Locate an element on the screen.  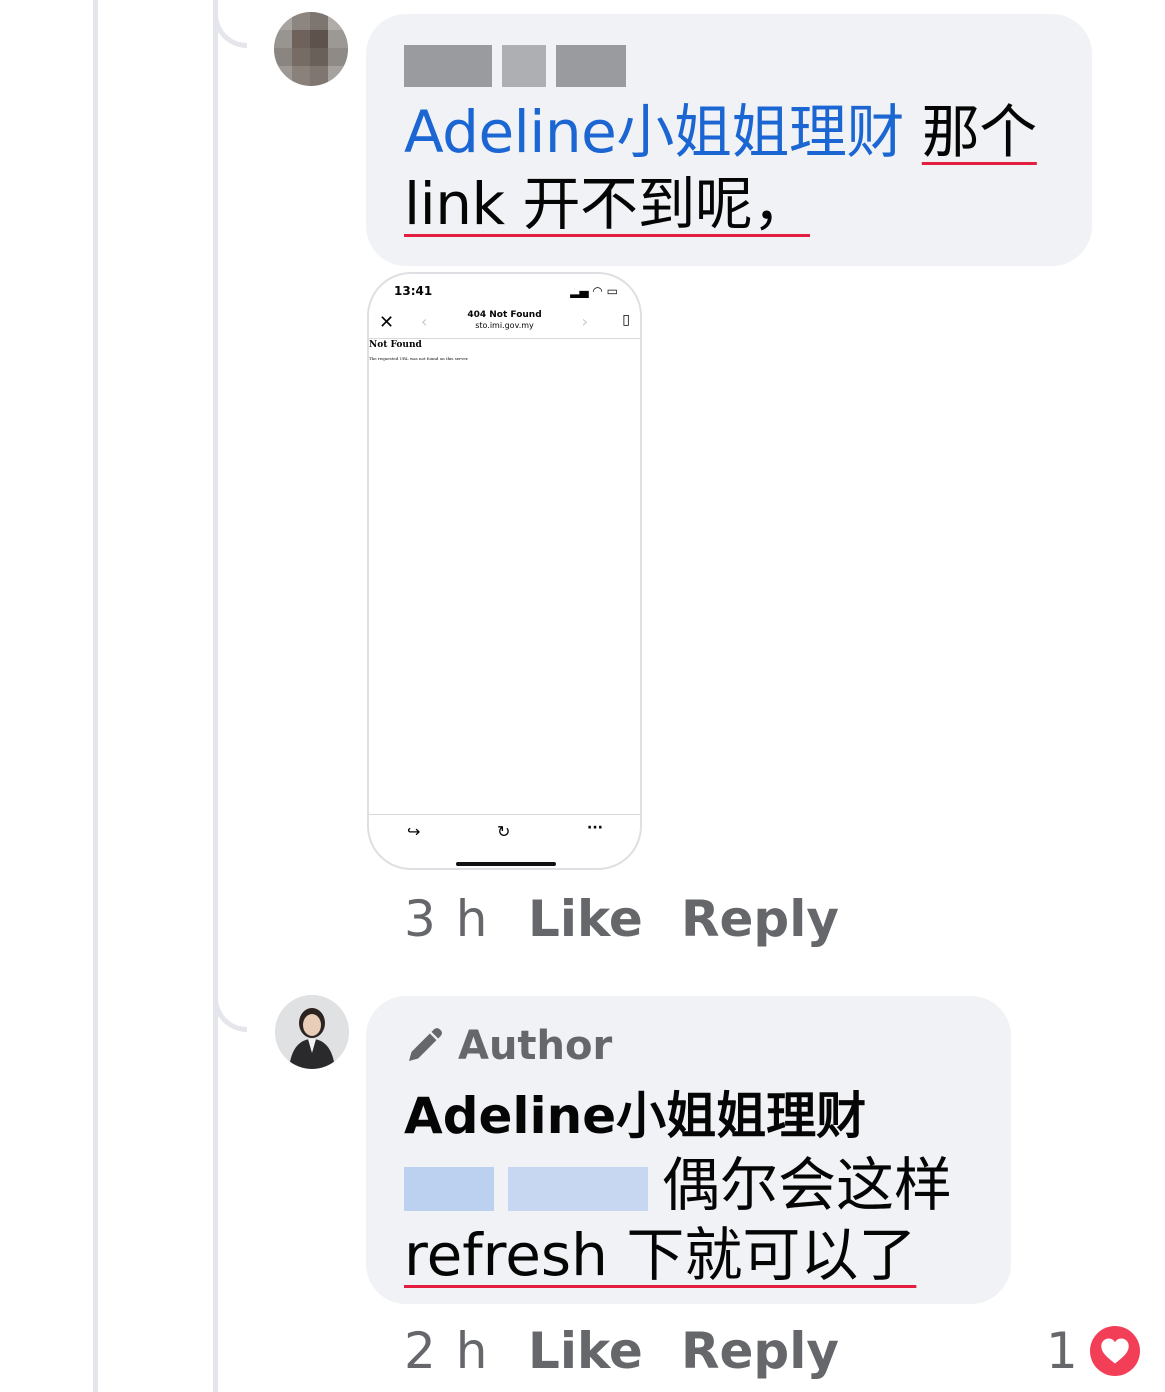
avatar is located at coordinates (311, 49).